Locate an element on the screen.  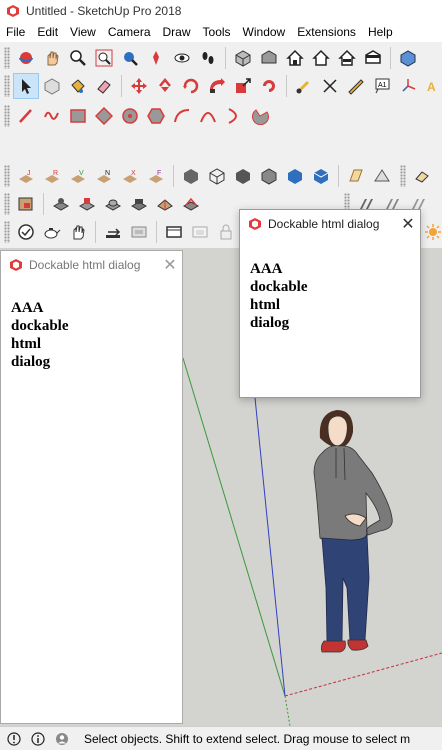
drape-icon: X is located at coordinates (130, 176).